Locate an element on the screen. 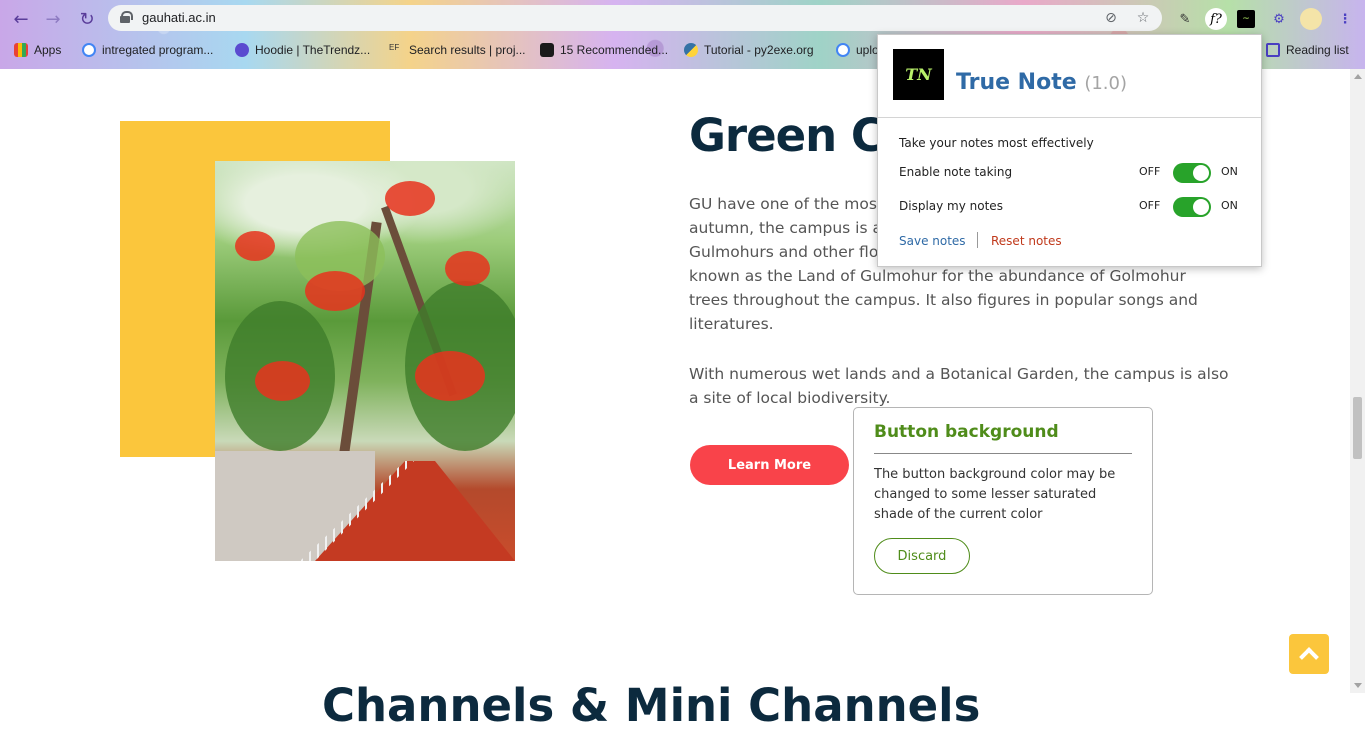  enable-note-taking-row: Enable note taking OFF ON is located at coordinates (1071, 173).